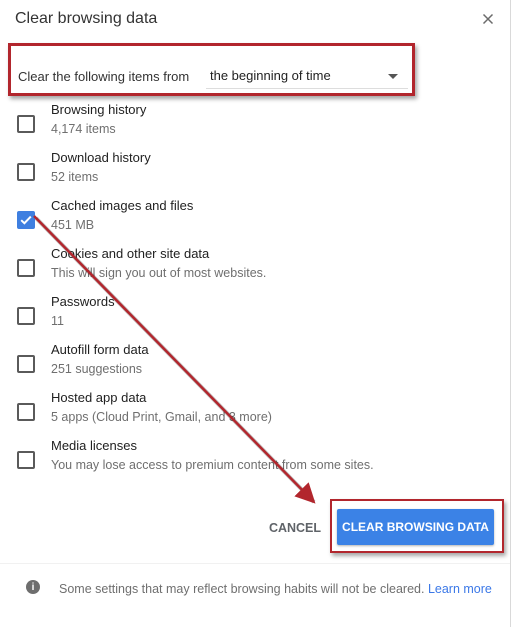  Describe the element at coordinates (83, 129) in the screenshot. I see `item-sub: 4,174 items` at that location.